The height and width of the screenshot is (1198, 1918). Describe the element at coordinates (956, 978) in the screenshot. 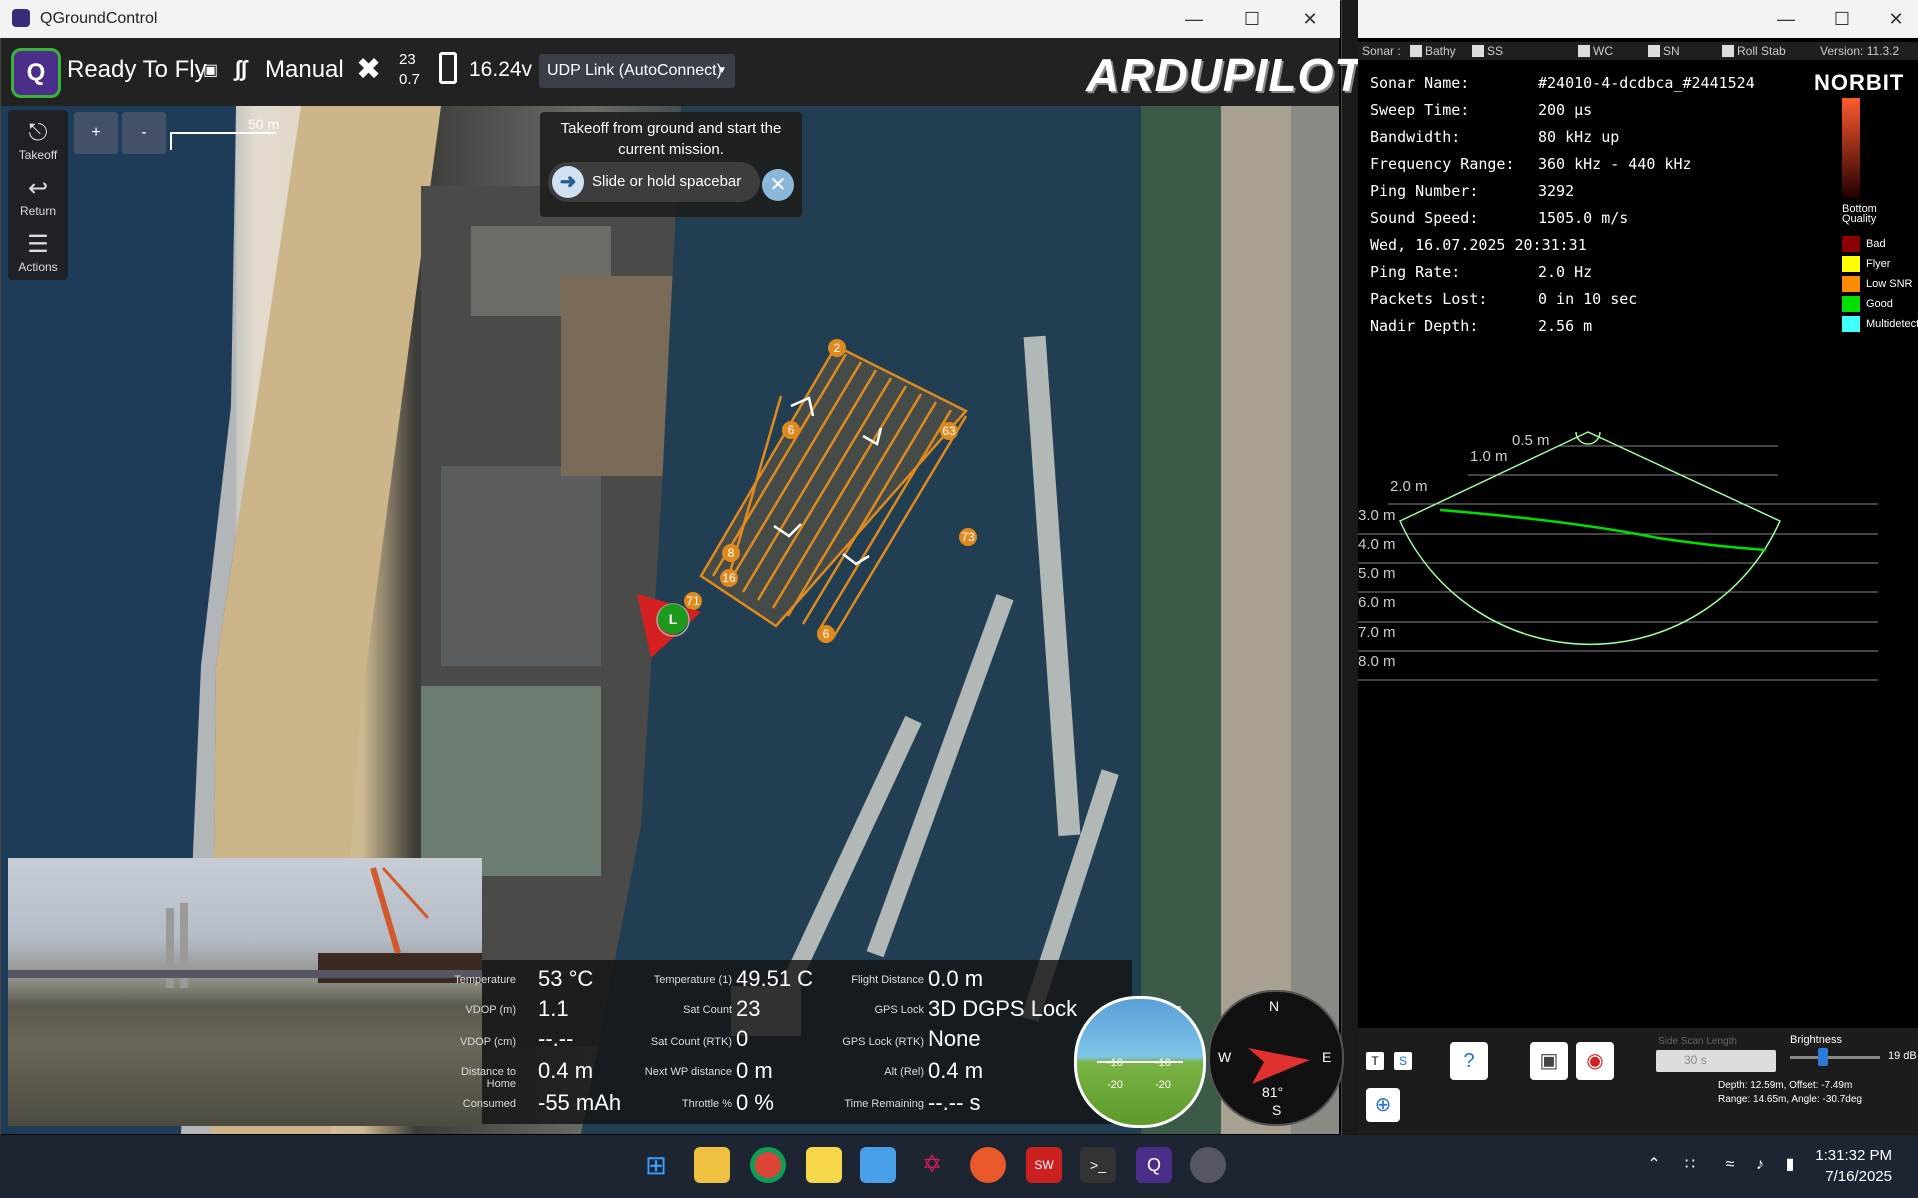

I see `telemetry-value: 0.0 m` at that location.